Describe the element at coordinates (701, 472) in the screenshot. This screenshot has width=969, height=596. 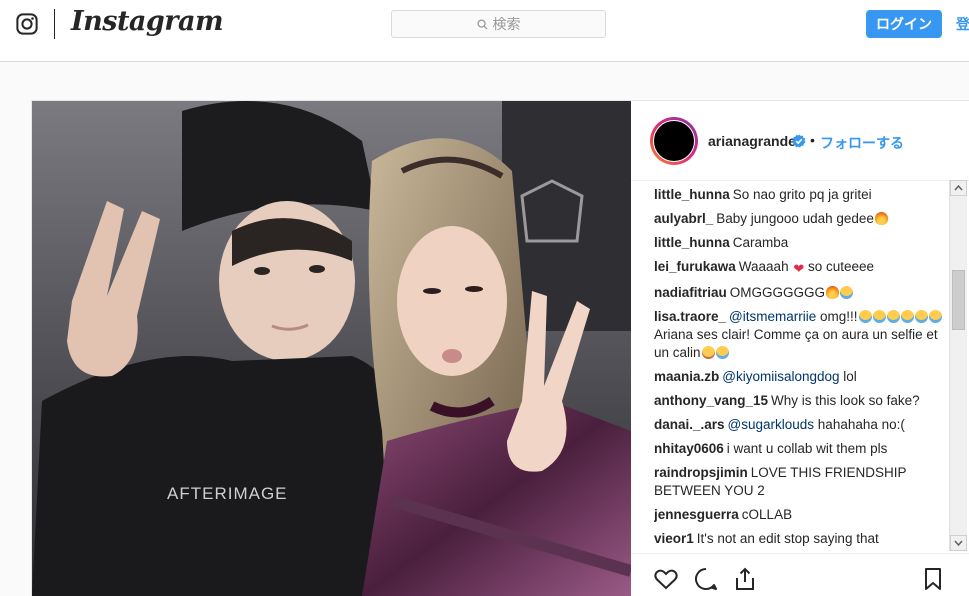
I see `comment-username: raindropsjimin` at that location.